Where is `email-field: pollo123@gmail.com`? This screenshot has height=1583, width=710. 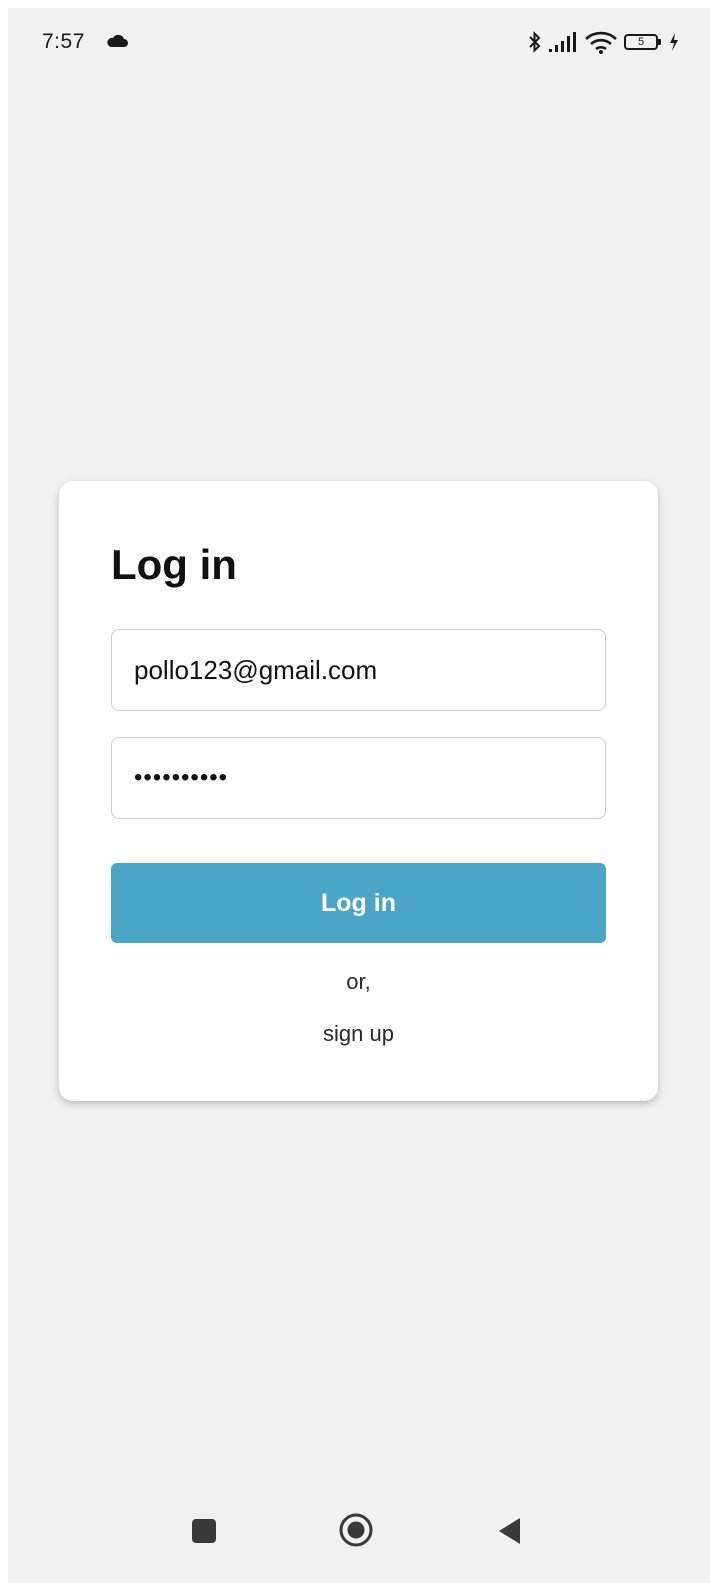 email-field: pollo123@gmail.com is located at coordinates (358, 670).